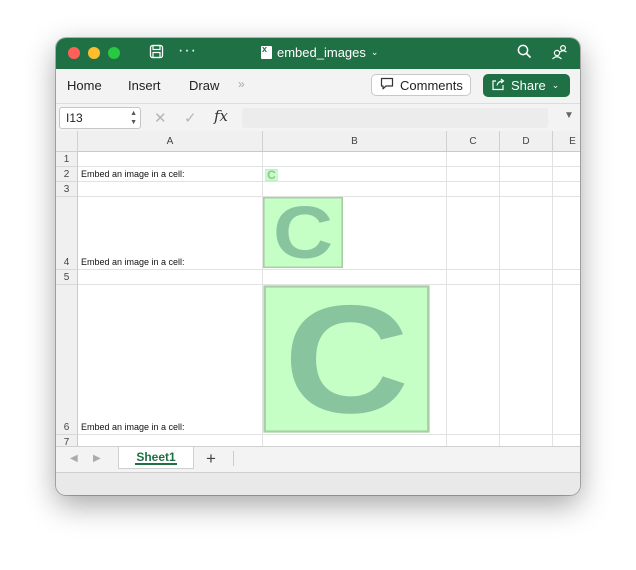 The image size is (636, 570). What do you see at coordinates (67, 360) in the screenshot?
I see `row-header: 6` at bounding box center [67, 360].